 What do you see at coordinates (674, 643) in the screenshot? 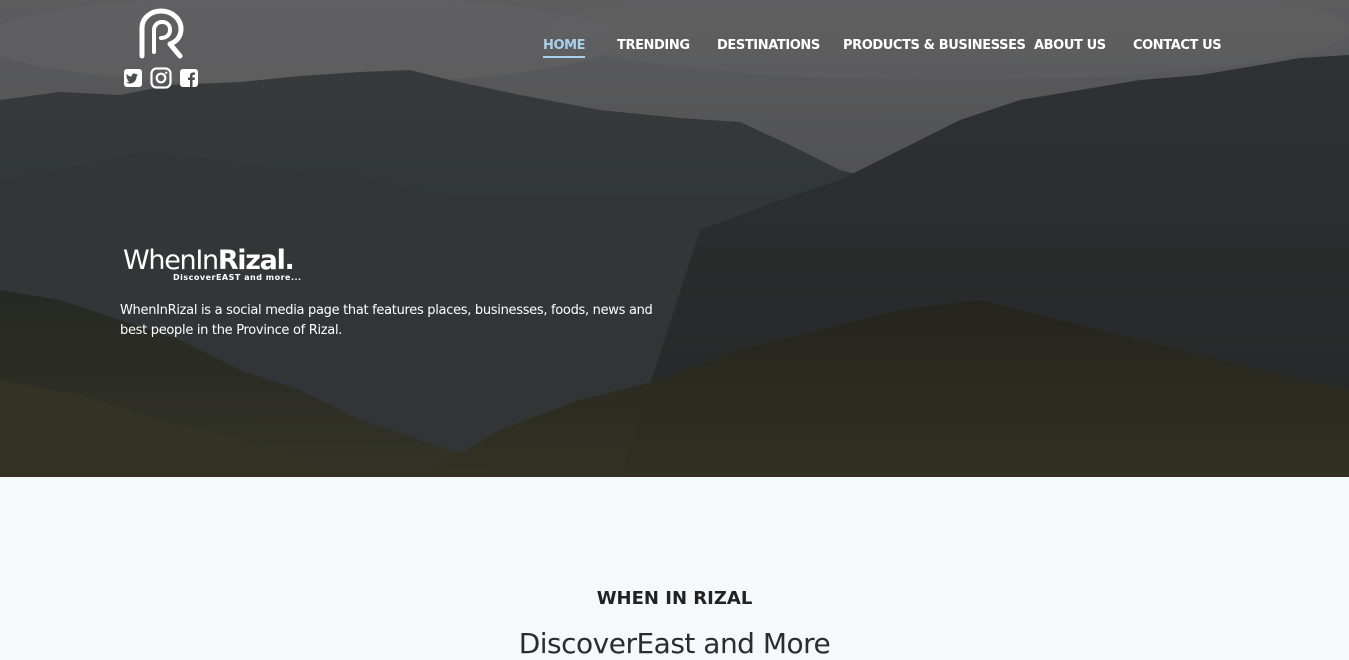
I see `section-subheading: DiscoverEast and More` at bounding box center [674, 643].